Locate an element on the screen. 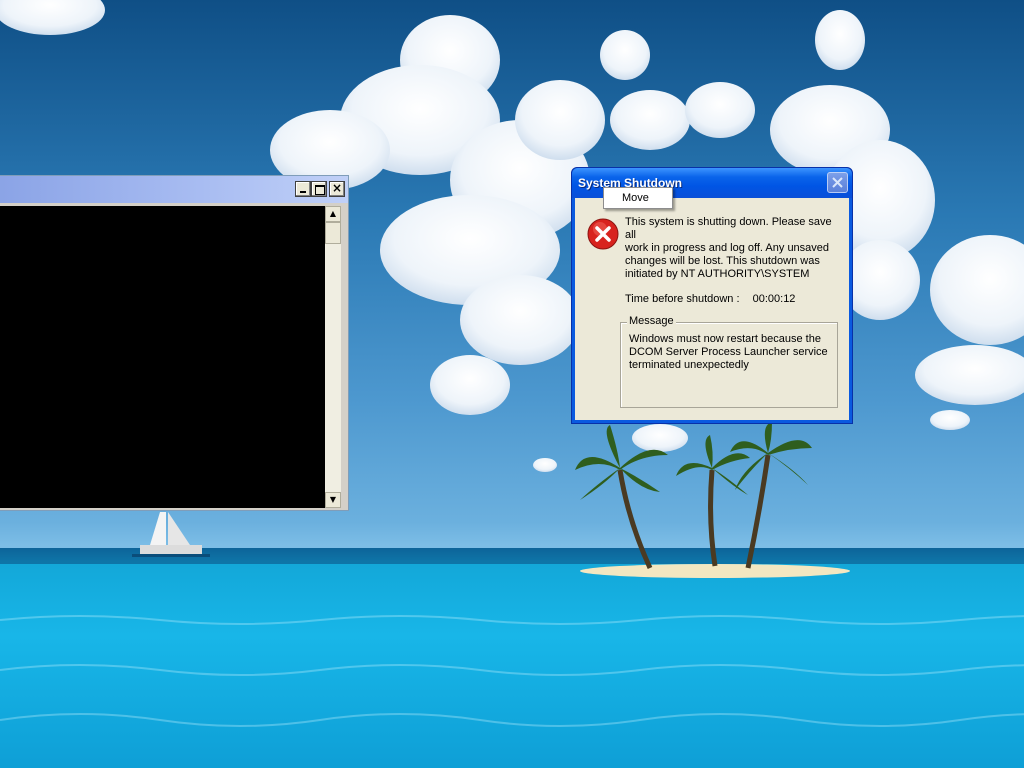  error-icon is located at coordinates (603, 234).